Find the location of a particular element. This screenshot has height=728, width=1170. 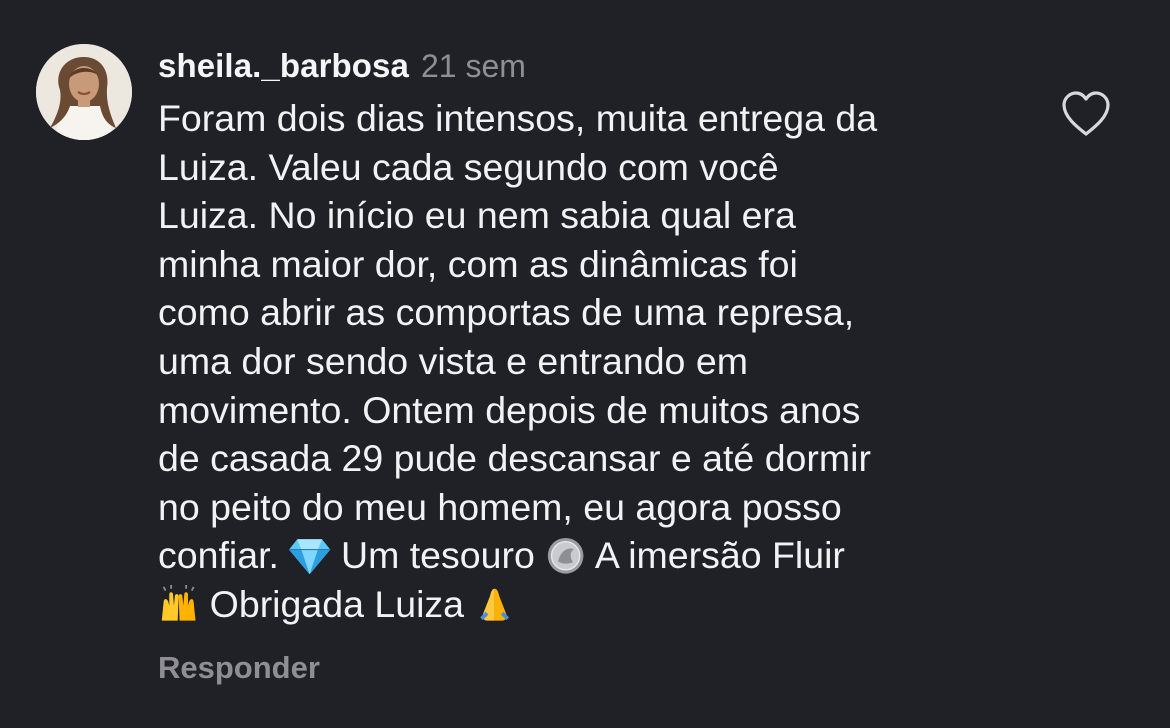

gem-emoji is located at coordinates (310, 556).